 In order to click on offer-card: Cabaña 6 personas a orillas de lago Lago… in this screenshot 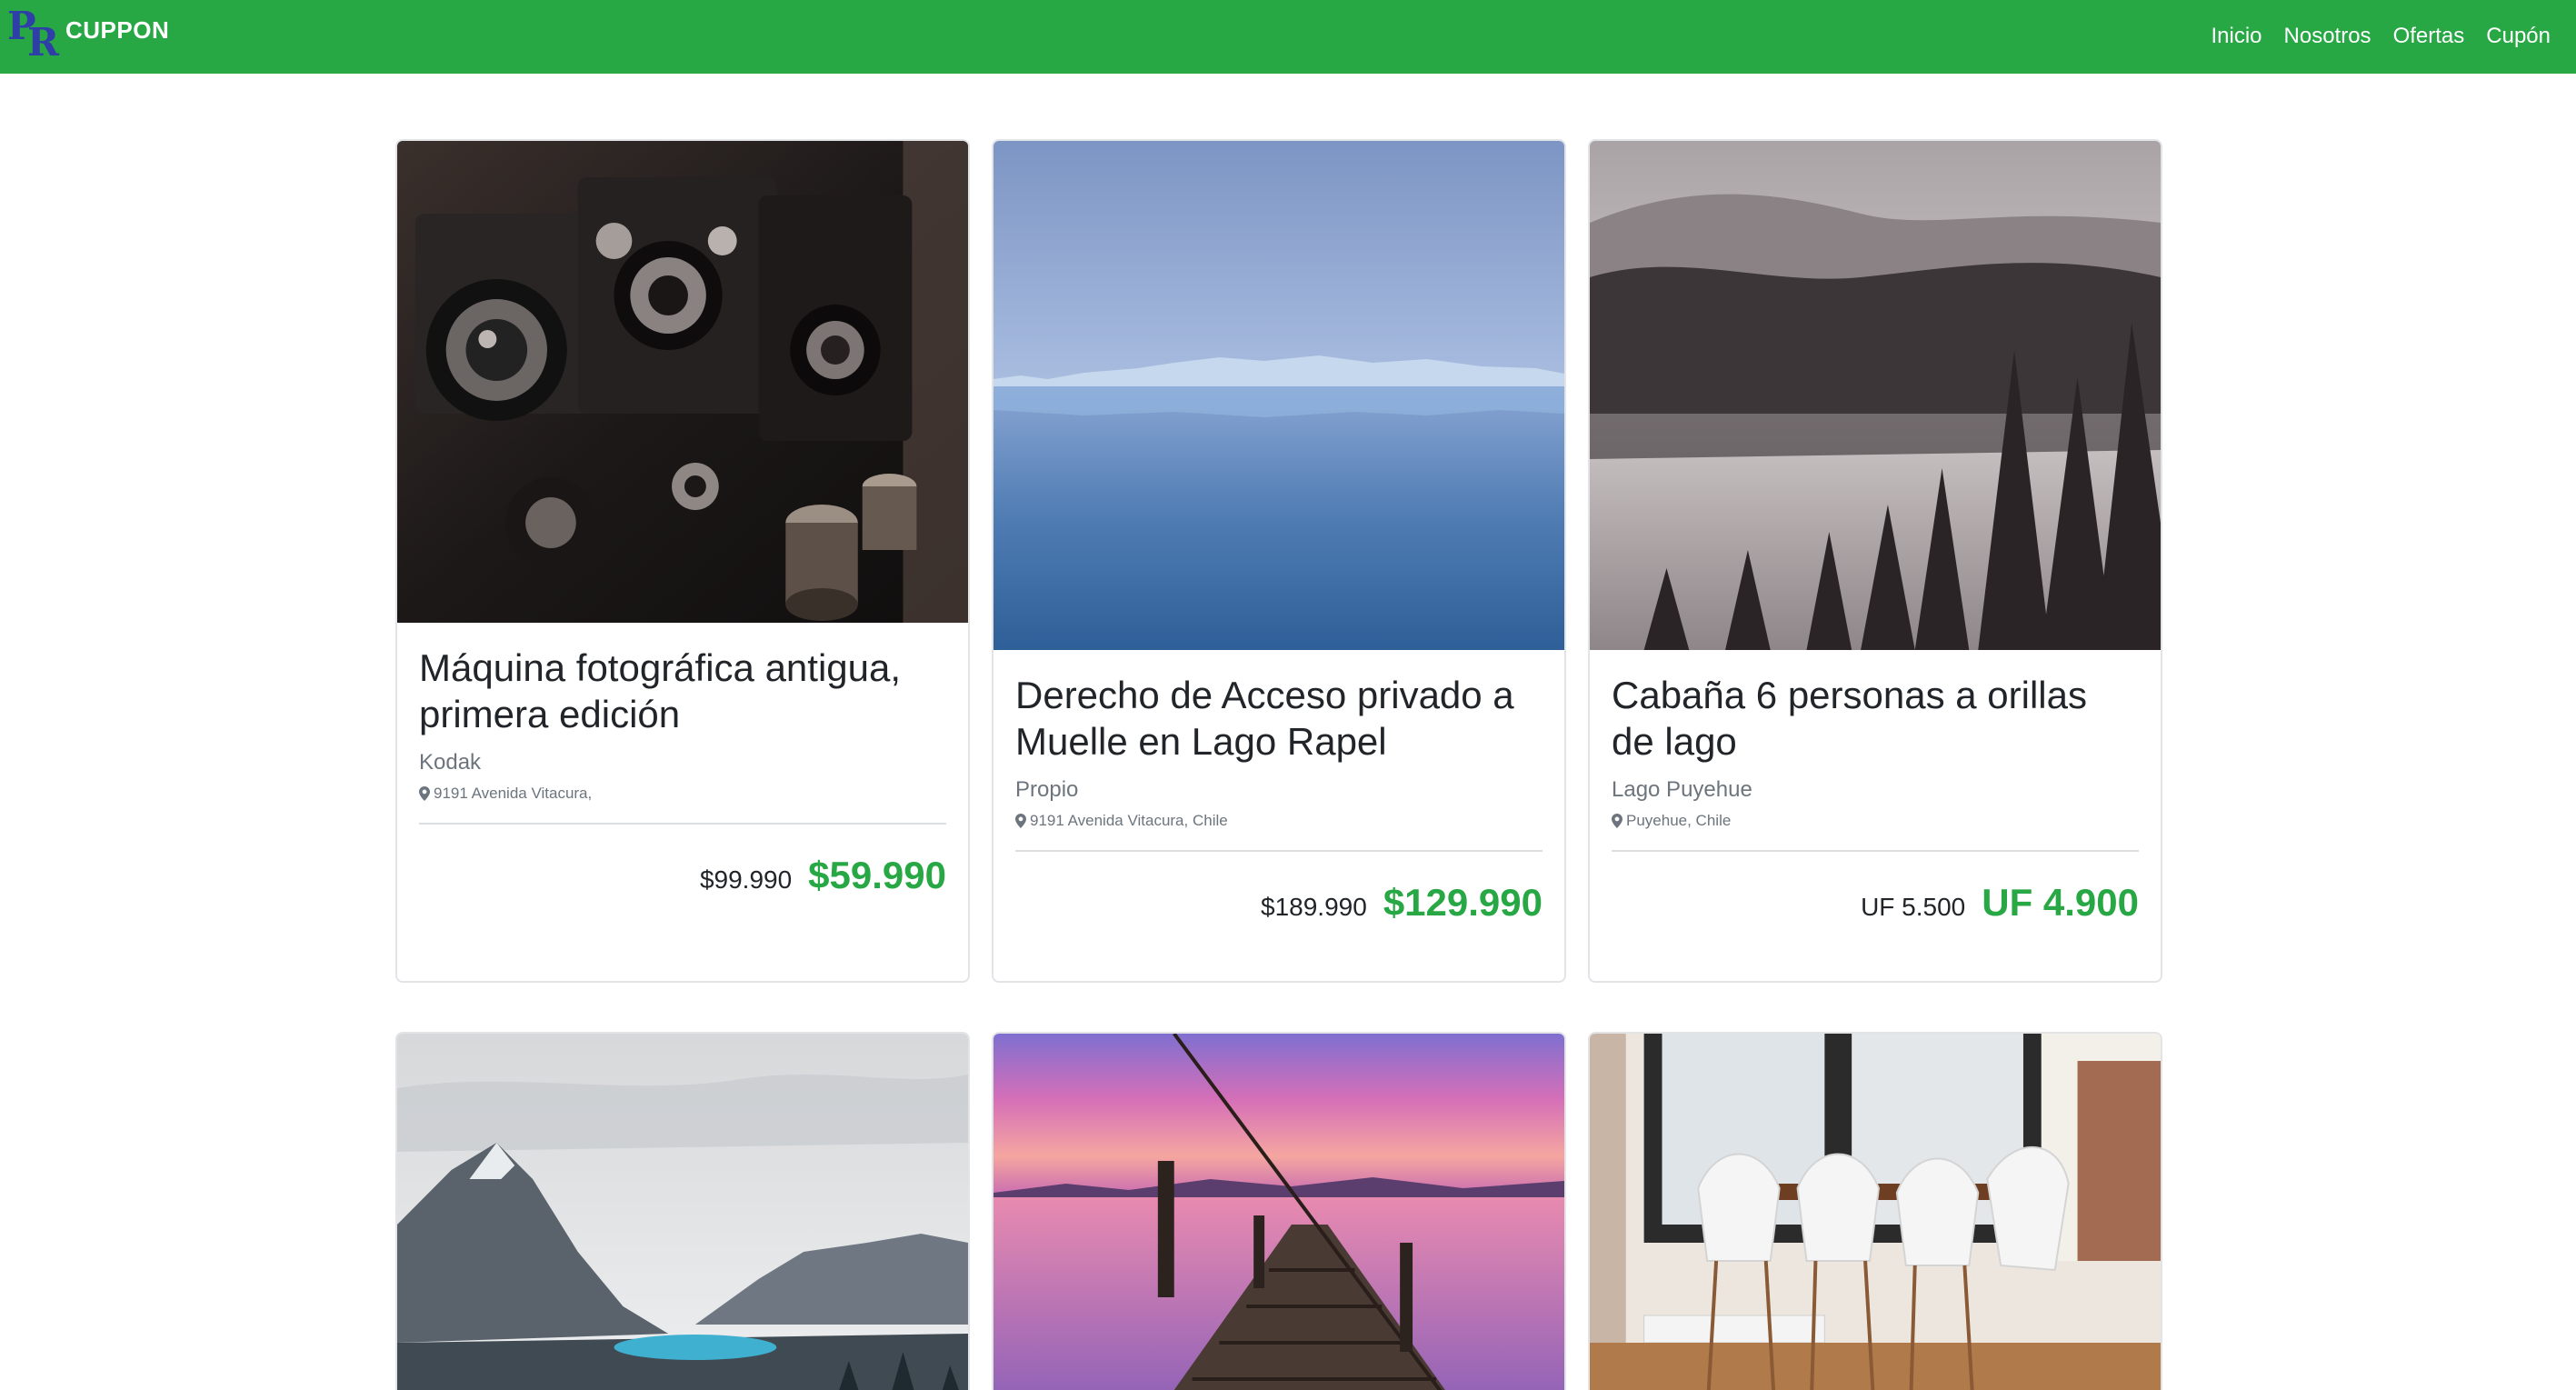, I will do `click(1875, 561)`.